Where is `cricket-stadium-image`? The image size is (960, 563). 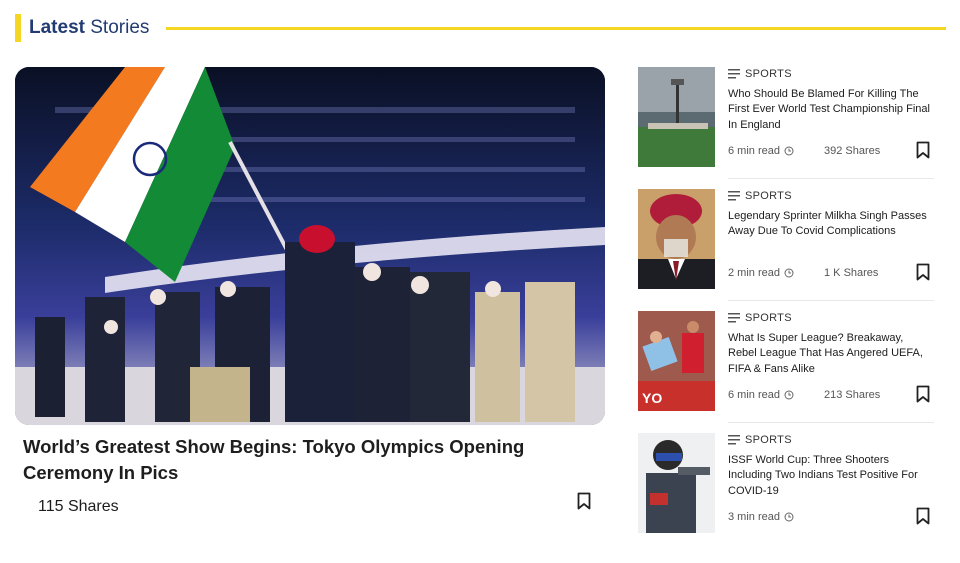 cricket-stadium-image is located at coordinates (676, 117).